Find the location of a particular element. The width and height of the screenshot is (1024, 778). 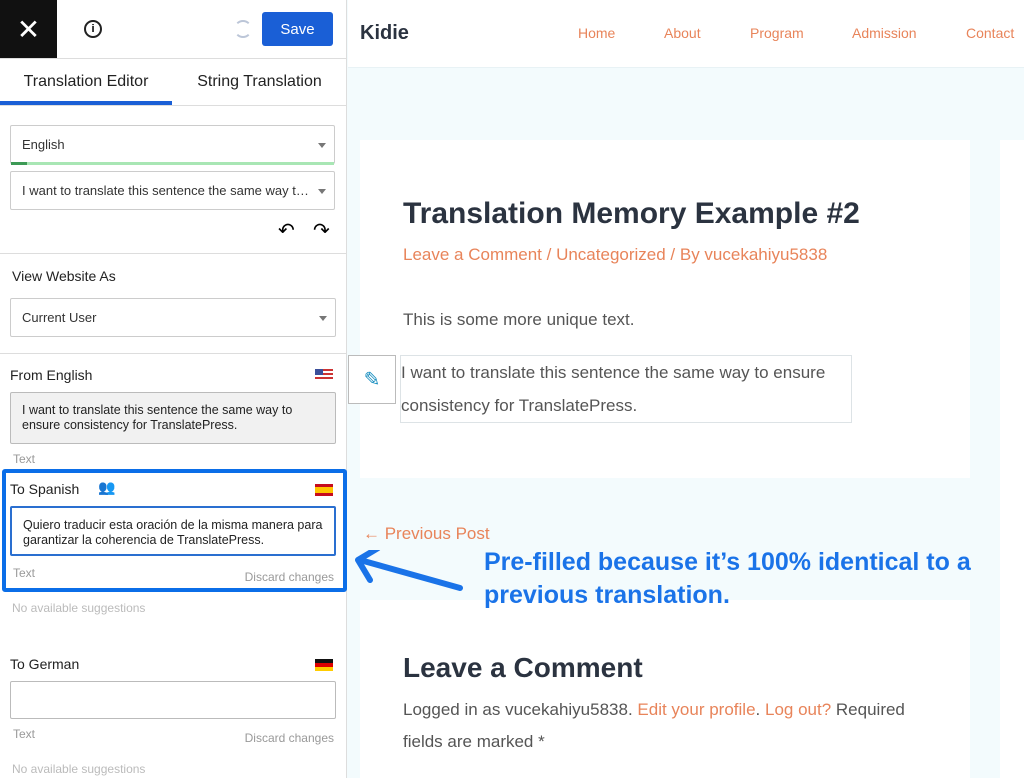

edit-profile-link: Edit your profile is located at coordinates (696, 709).